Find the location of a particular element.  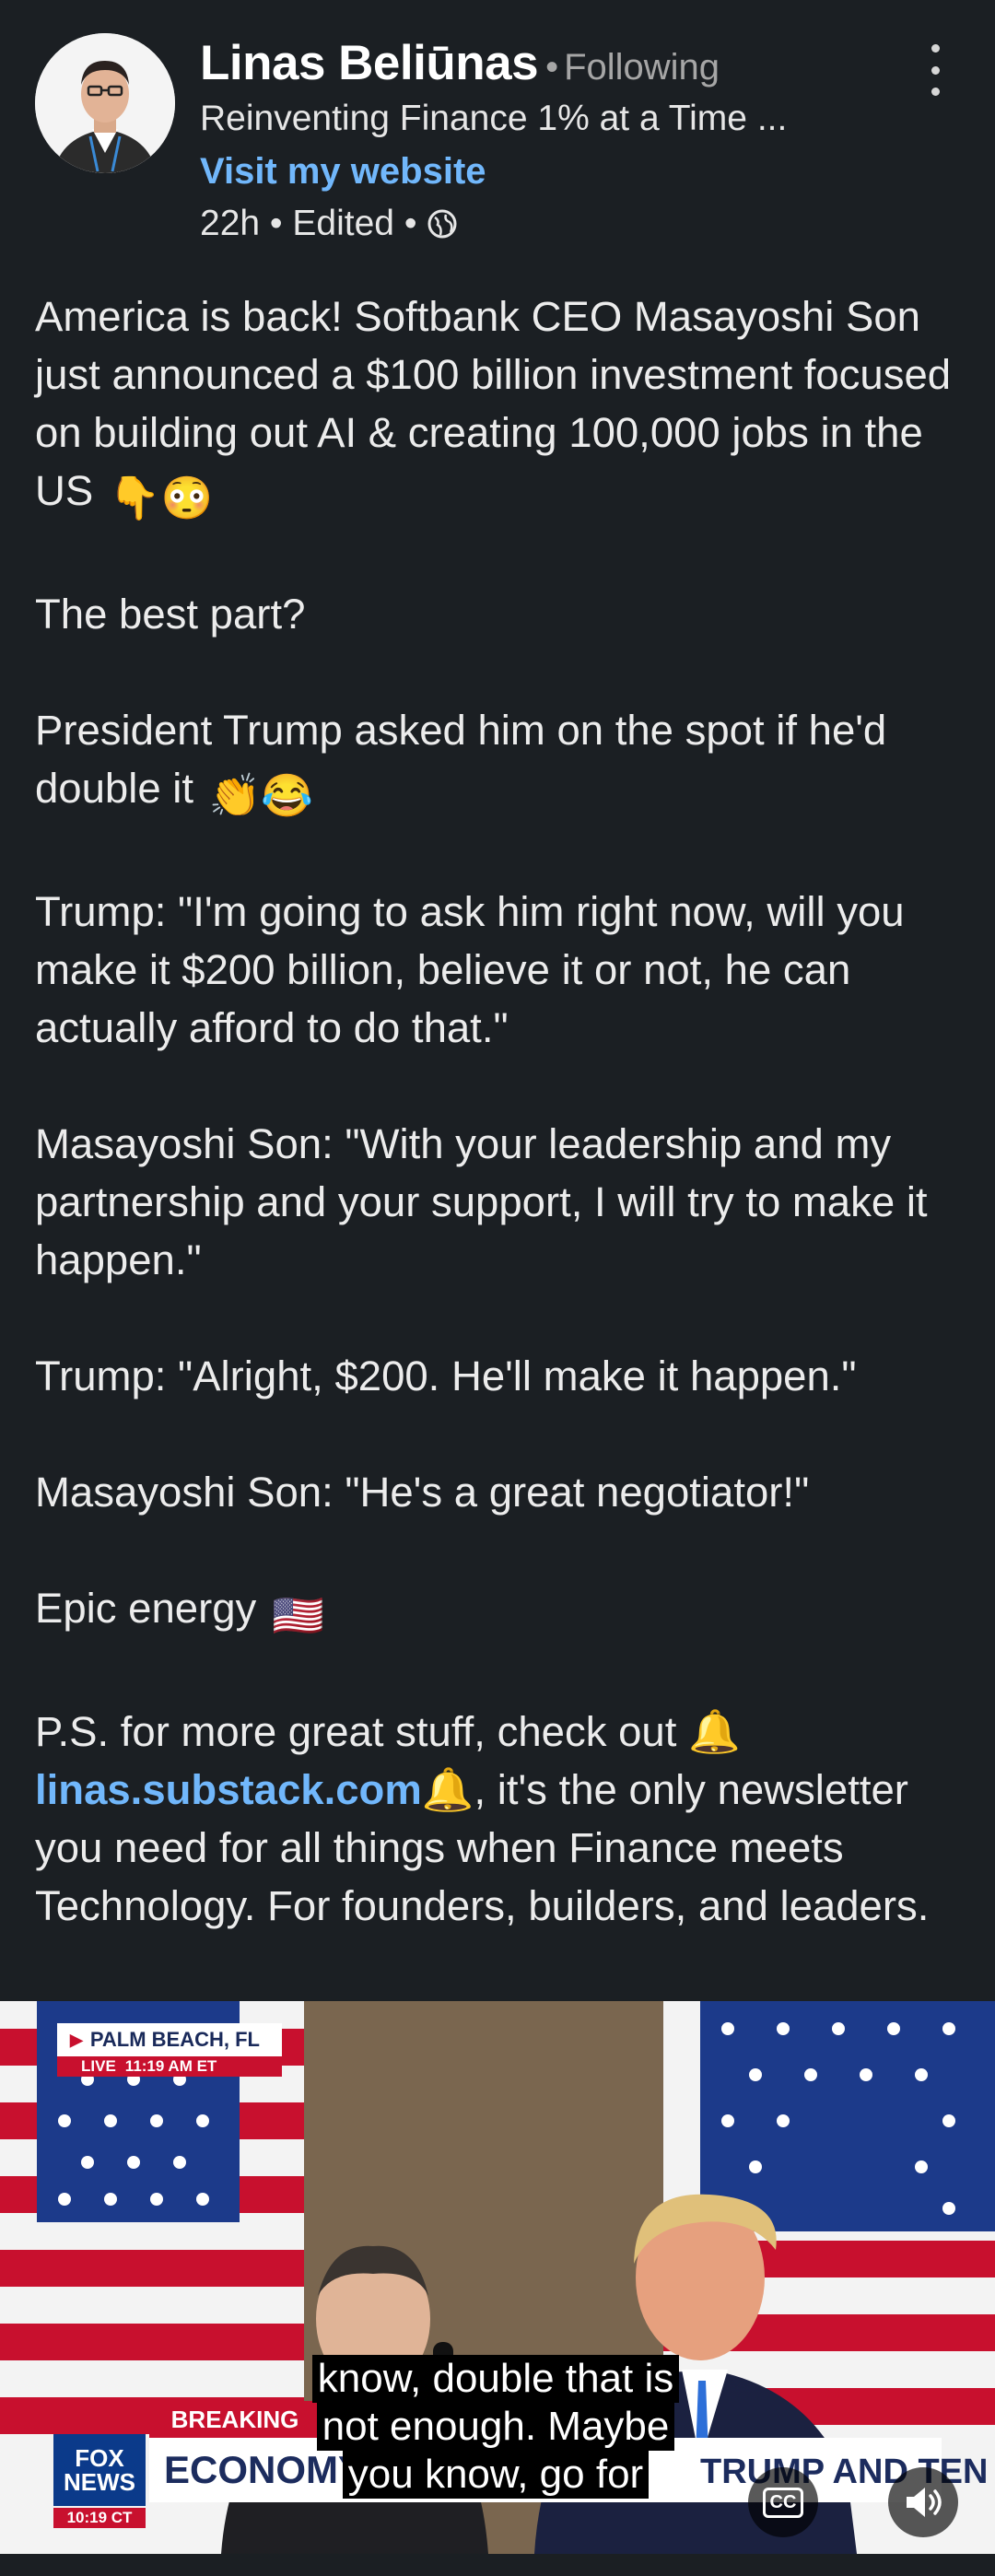

cc-icon: CC is located at coordinates (783, 2502).